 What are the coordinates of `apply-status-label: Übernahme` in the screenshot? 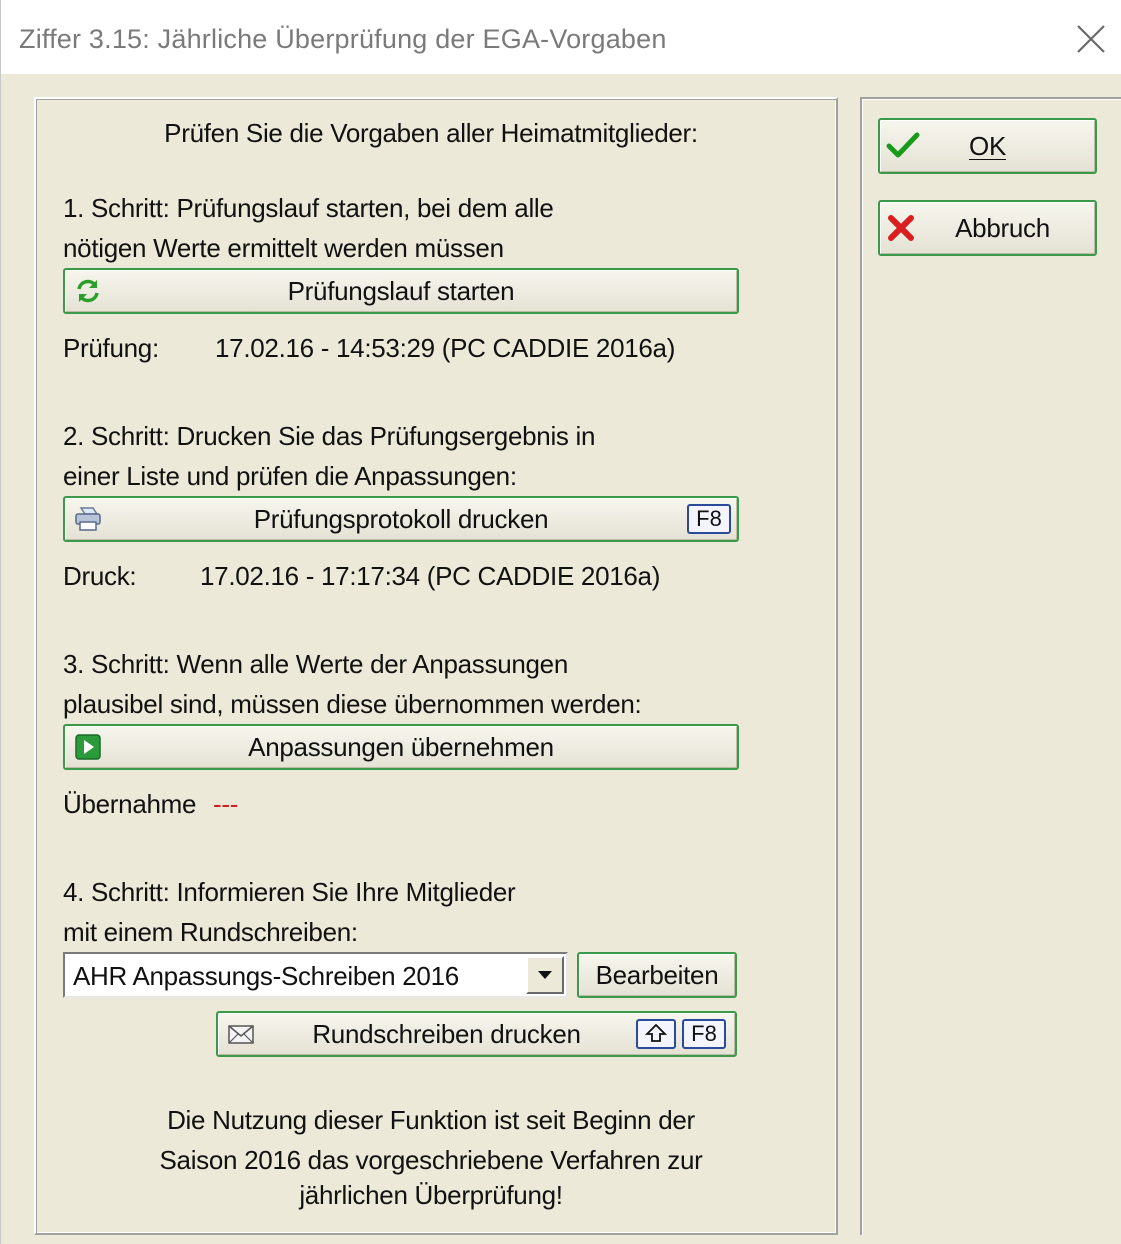 It's located at (130, 804).